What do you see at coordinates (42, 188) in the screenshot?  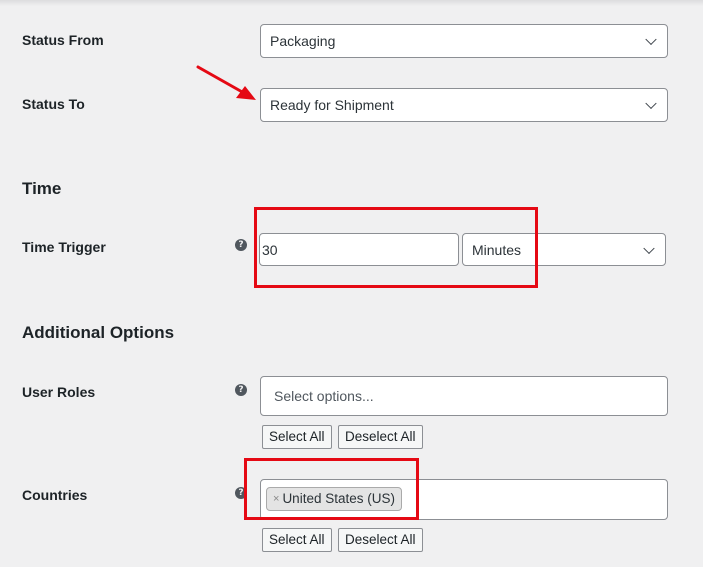 I see `time-section-title: Time` at bounding box center [42, 188].